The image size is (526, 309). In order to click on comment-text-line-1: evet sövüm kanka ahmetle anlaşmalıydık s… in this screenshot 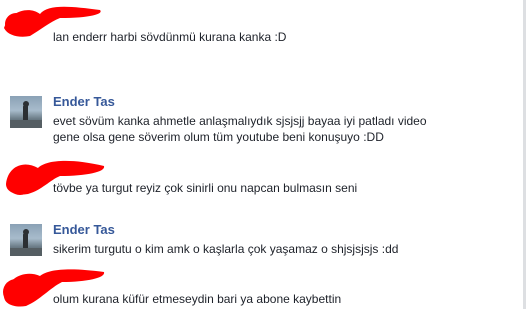, I will do `click(240, 121)`.